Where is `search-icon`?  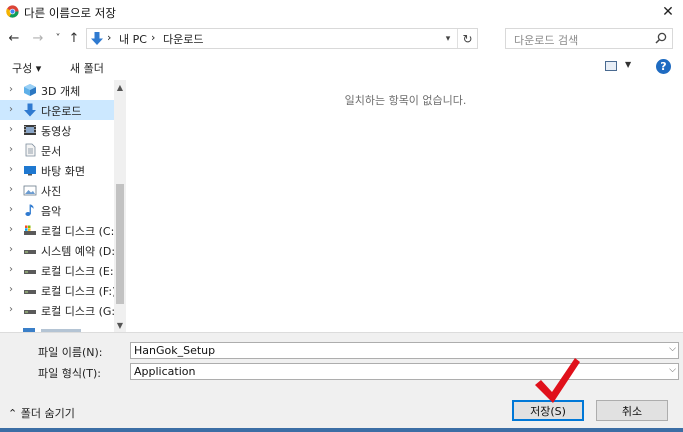
search-icon is located at coordinates (661, 38).